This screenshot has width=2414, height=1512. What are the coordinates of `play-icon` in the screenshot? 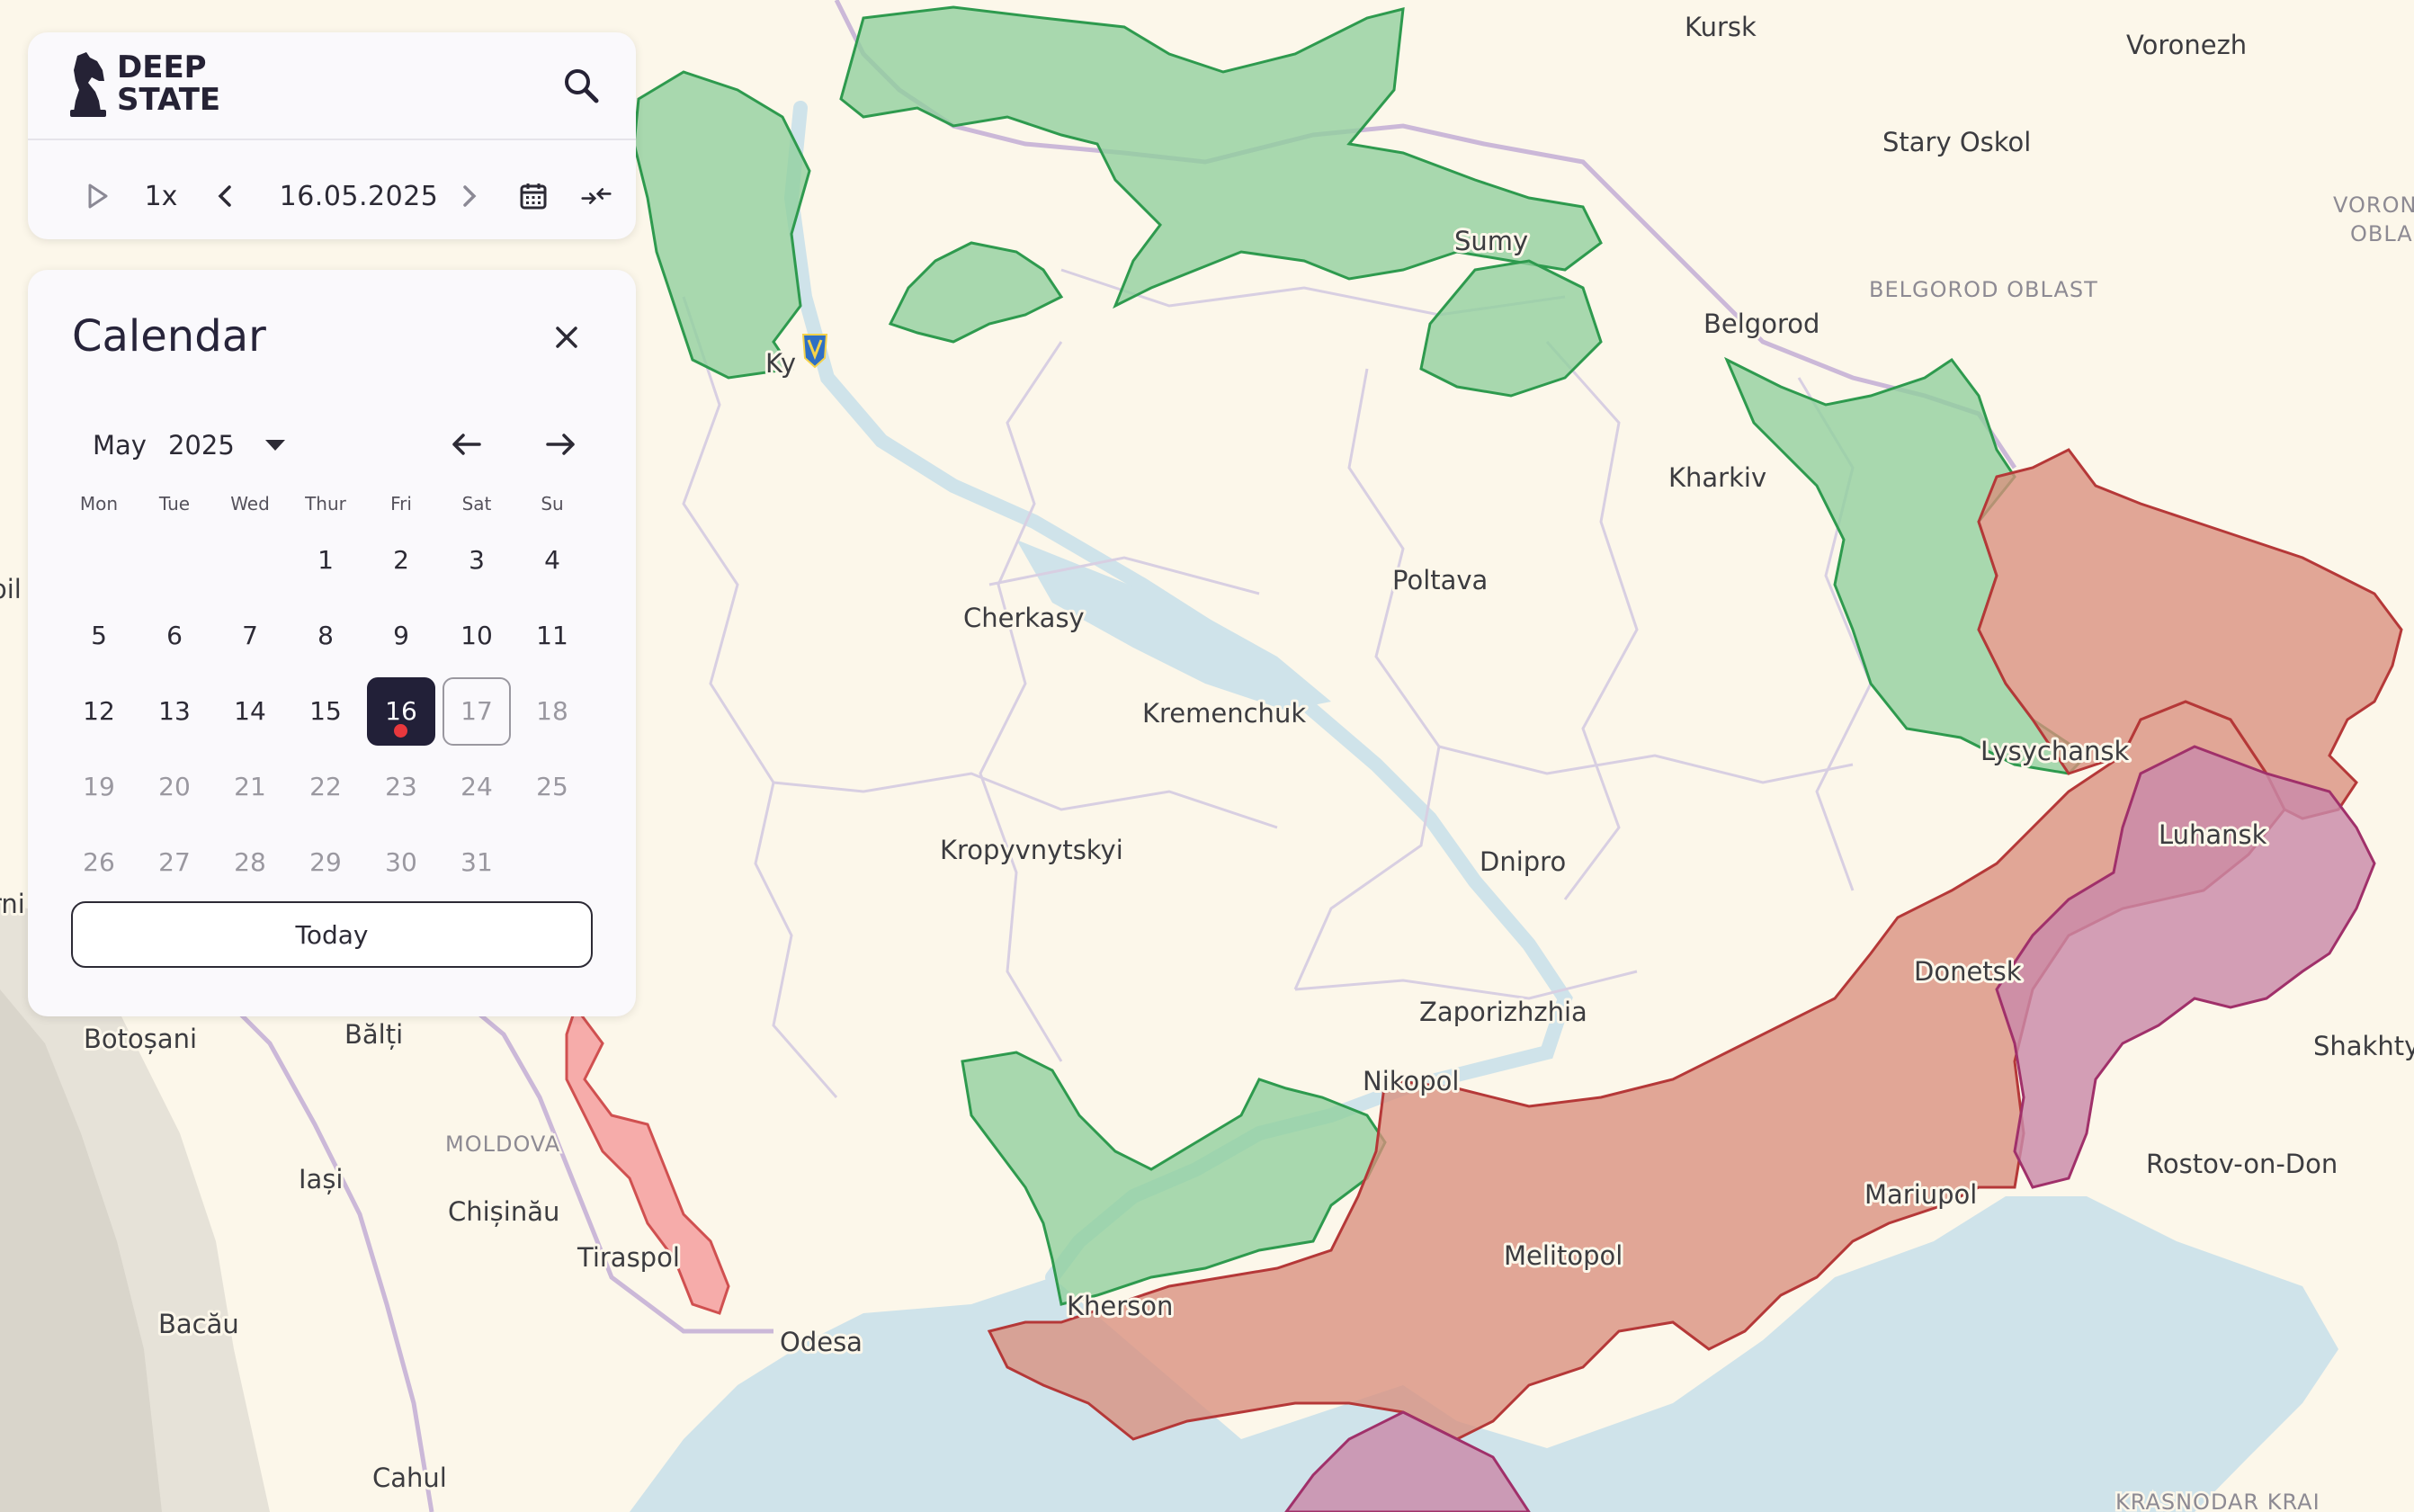 It's located at (98, 196).